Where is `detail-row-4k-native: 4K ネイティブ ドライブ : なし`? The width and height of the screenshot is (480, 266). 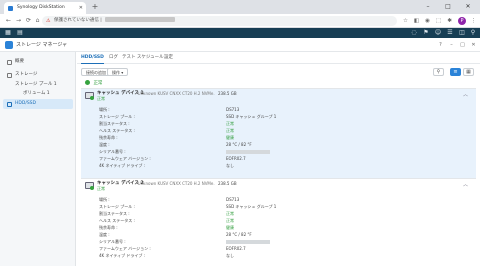 detail-row-4k-native: 4K ネイティブ ドライブ : なし is located at coordinates (249, 165).